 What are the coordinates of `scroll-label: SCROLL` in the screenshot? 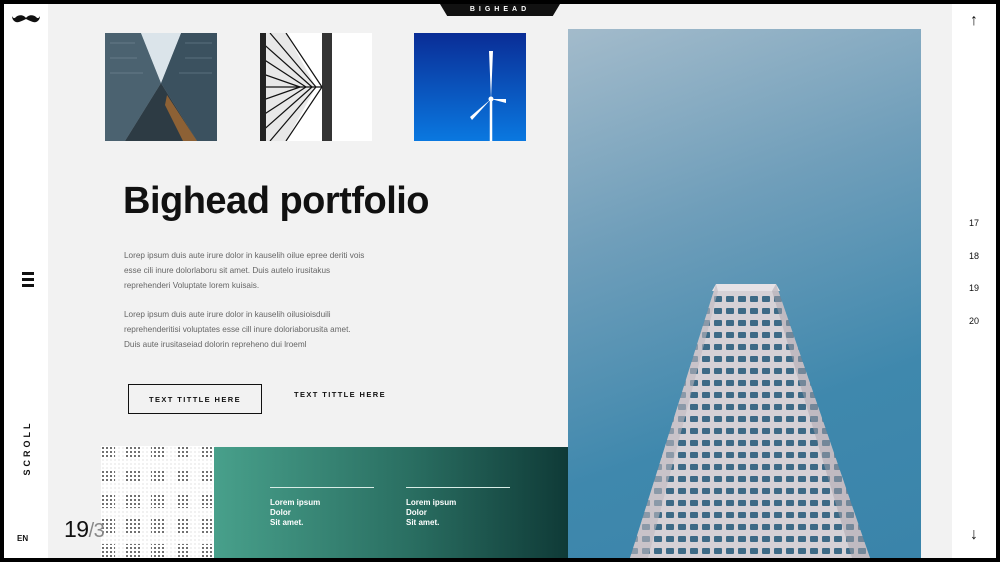 It's located at (27, 448).